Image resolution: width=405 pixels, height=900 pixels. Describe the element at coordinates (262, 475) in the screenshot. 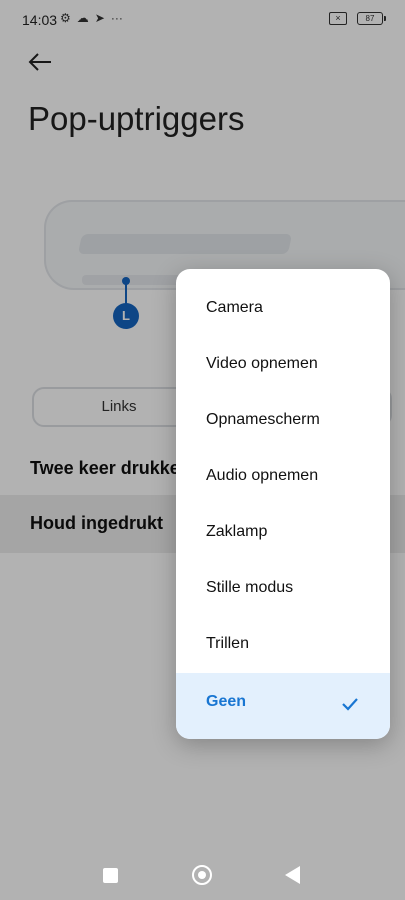

I see `menu-item-label: Audio opnemen` at that location.